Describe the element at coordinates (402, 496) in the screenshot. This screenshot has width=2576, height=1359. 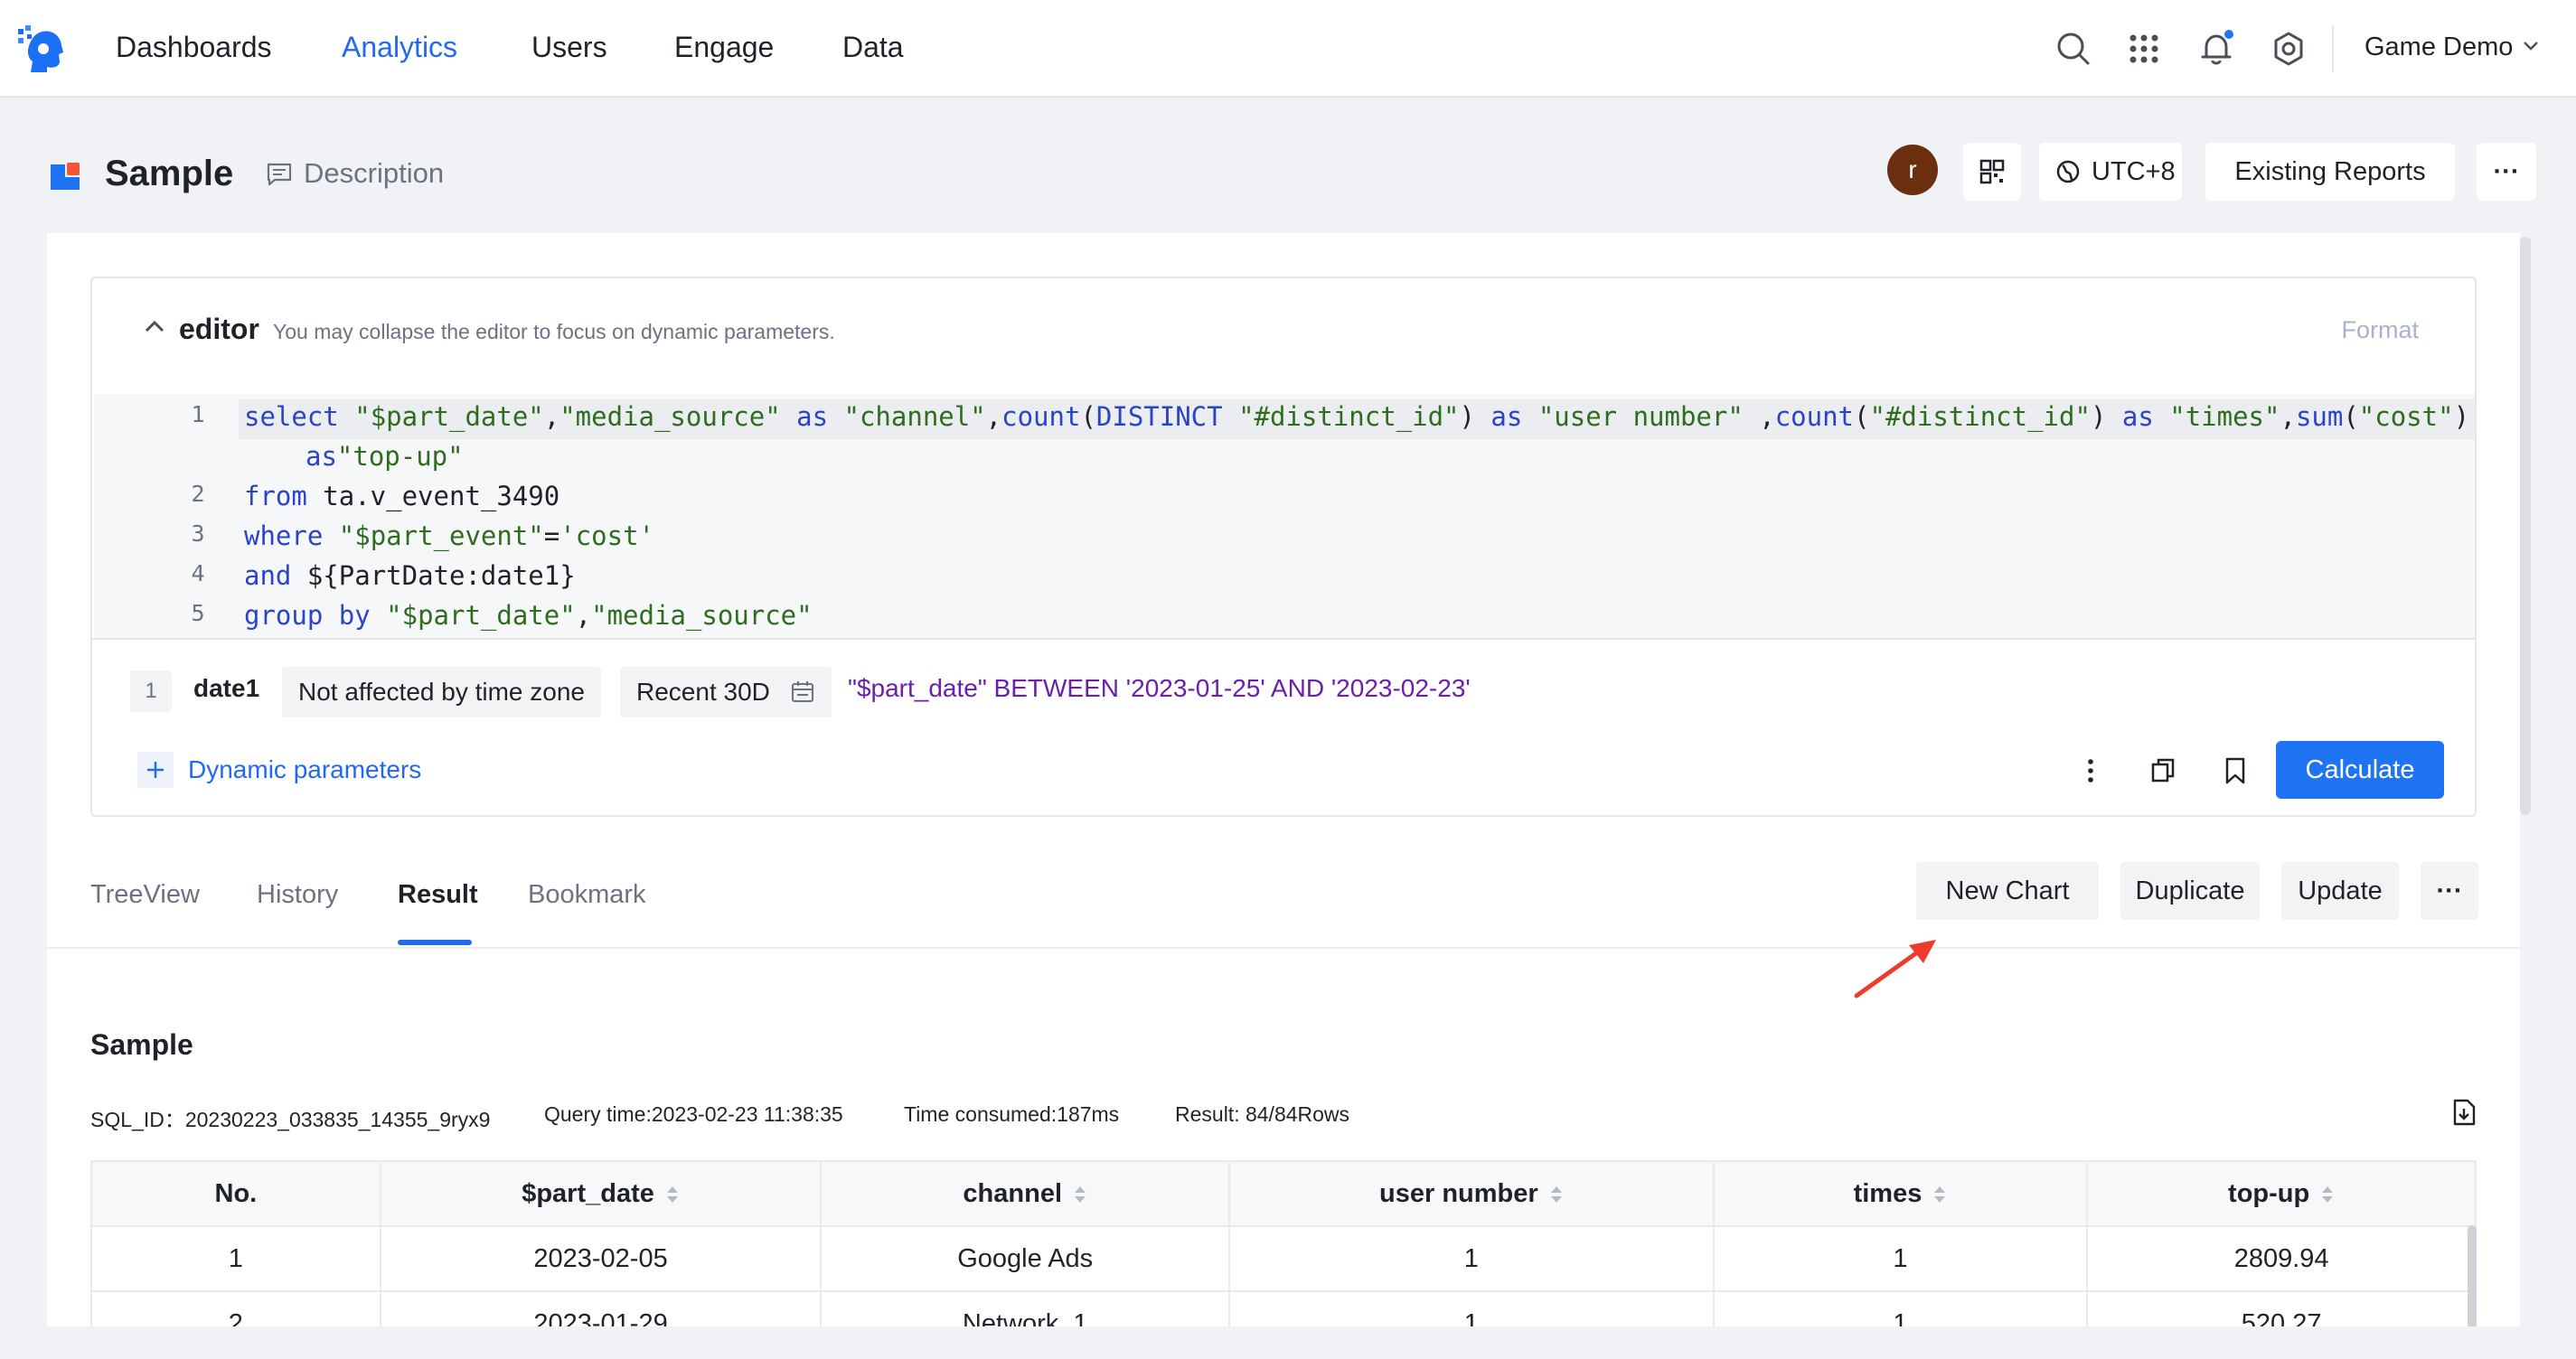
I see `code-line-2: from ta.v_event_3490` at that location.